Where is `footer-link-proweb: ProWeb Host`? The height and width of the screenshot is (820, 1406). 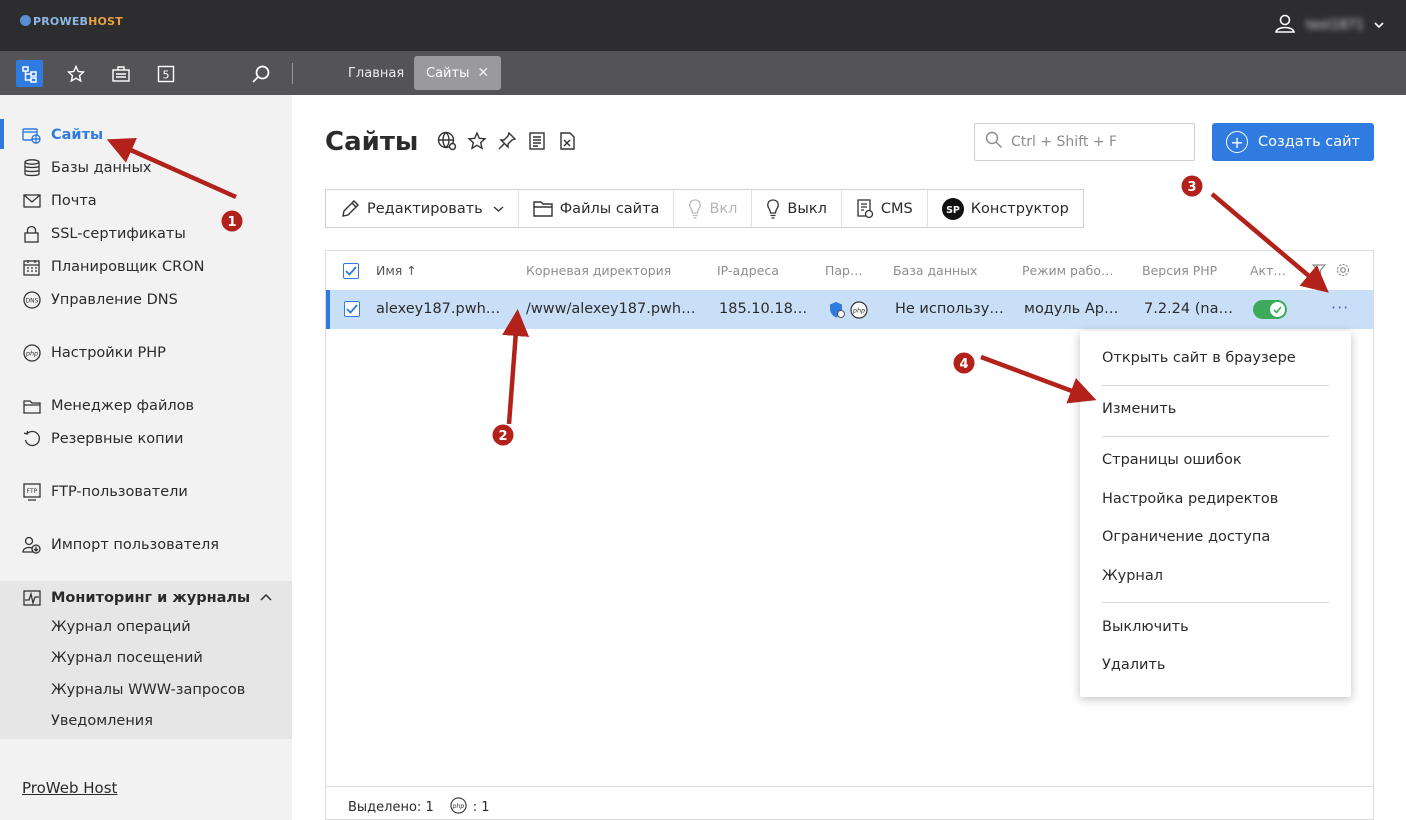 footer-link-proweb: ProWeb Host is located at coordinates (69, 788).